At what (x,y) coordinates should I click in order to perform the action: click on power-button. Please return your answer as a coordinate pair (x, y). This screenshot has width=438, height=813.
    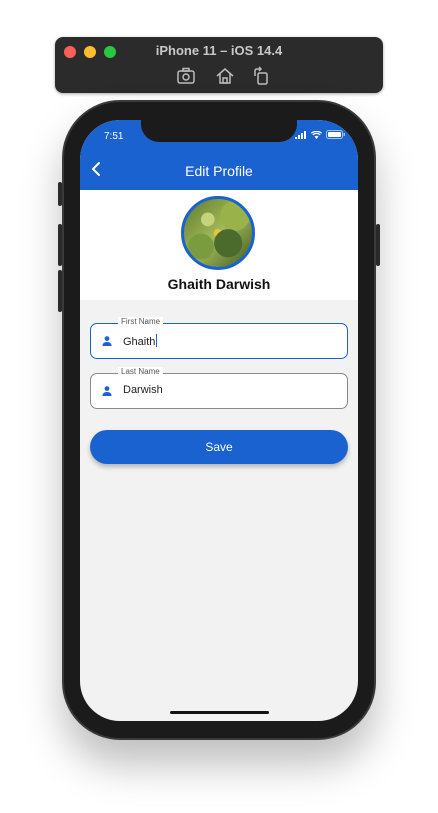
    Looking at the image, I should click on (378, 245).